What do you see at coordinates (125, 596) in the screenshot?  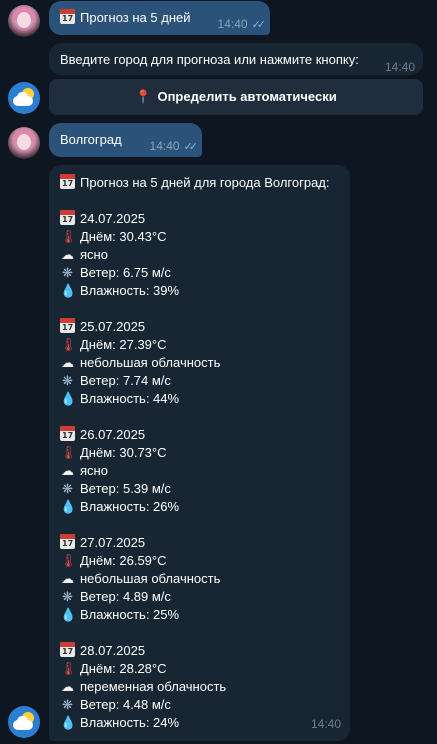 I see `forecast-wind: Ветер: 4.89 м/с` at bounding box center [125, 596].